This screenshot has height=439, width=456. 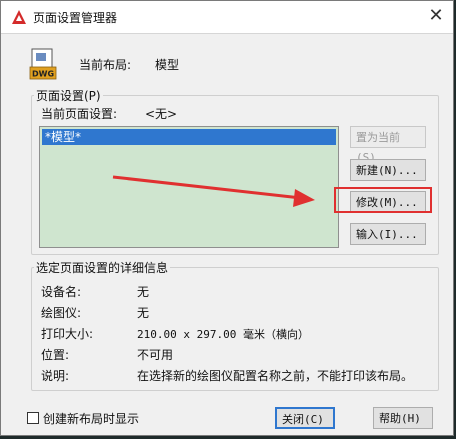 I want to click on location-label: 位置:, so click(x=55, y=355).